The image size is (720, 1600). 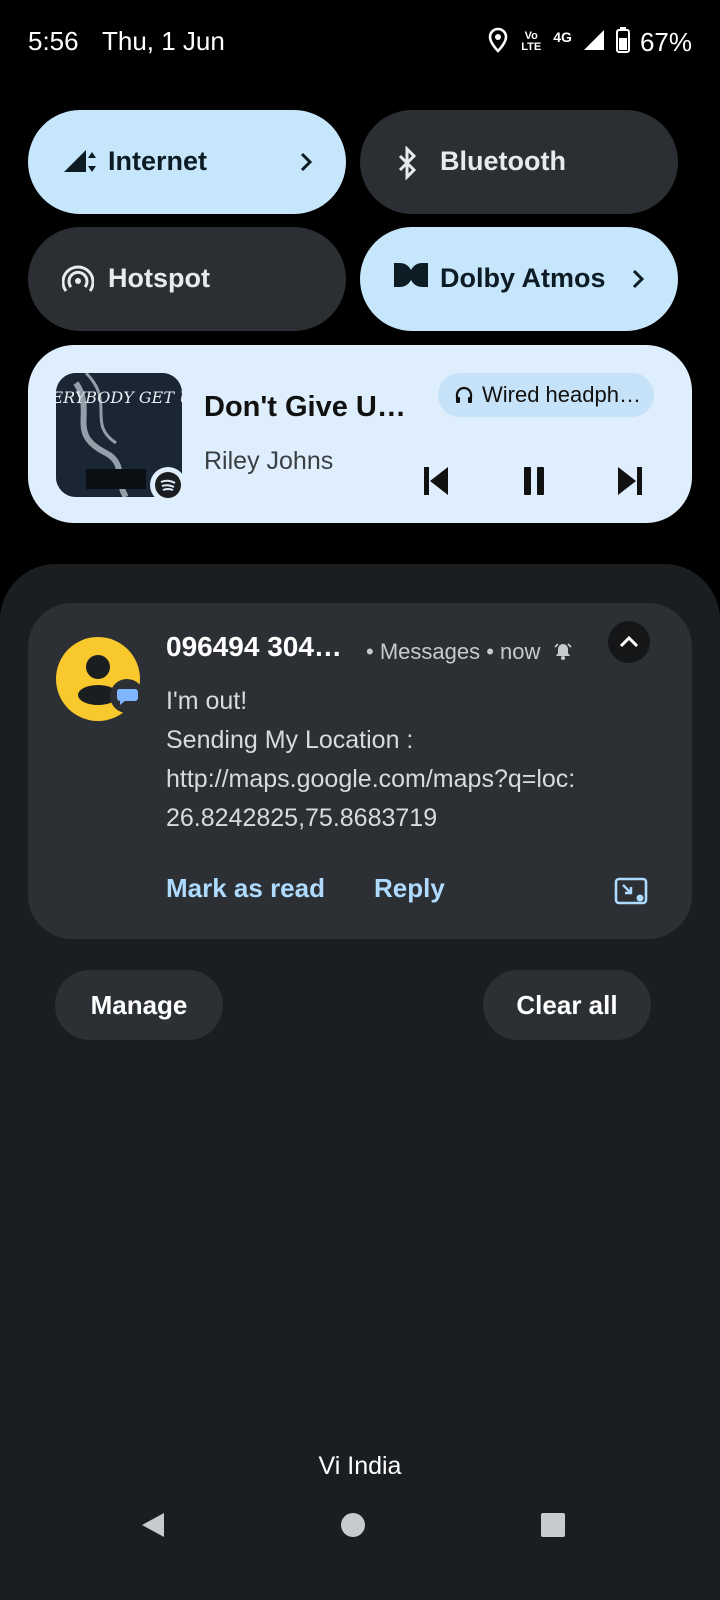 I want to click on tile-dolby-atmos: Dolby Atmos, so click(x=519, y=279).